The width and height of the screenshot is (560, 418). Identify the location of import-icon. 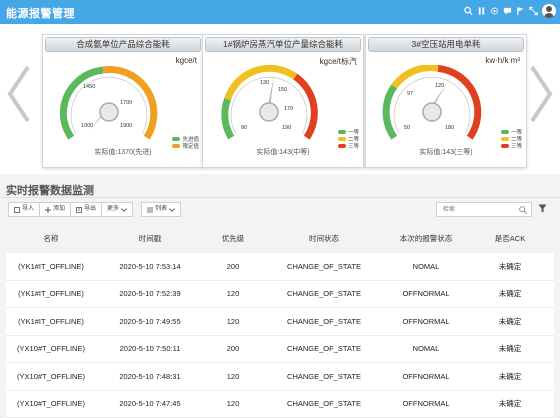
(17, 209).